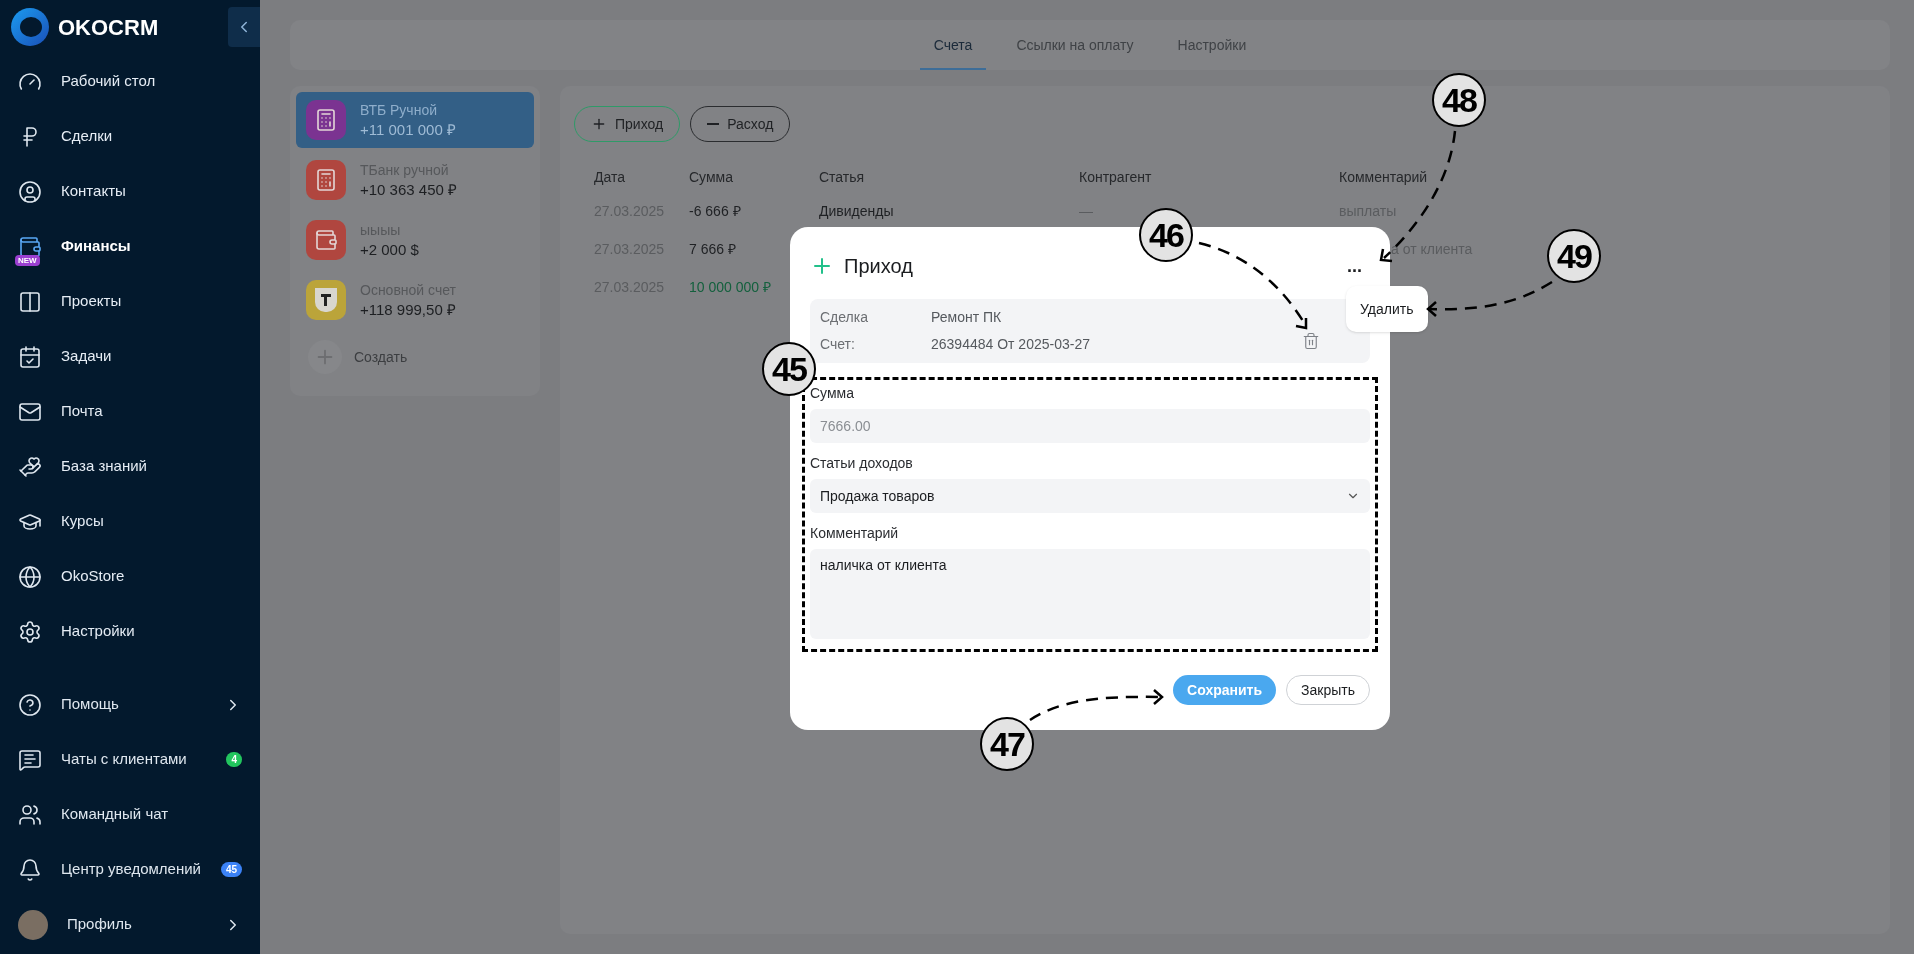 The height and width of the screenshot is (954, 1914). I want to click on account-balance: +11 001 000 ₽, so click(408, 130).